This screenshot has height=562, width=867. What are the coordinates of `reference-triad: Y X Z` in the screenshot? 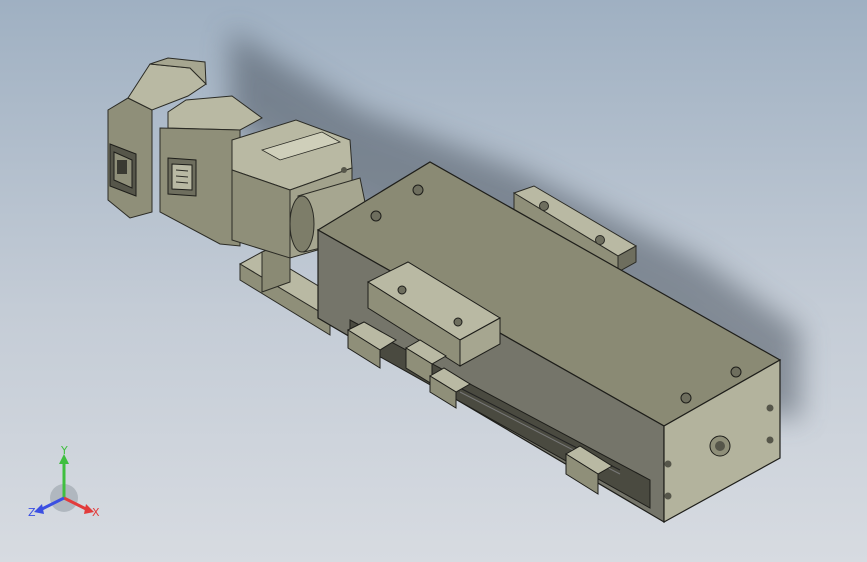 It's located at (64, 482).